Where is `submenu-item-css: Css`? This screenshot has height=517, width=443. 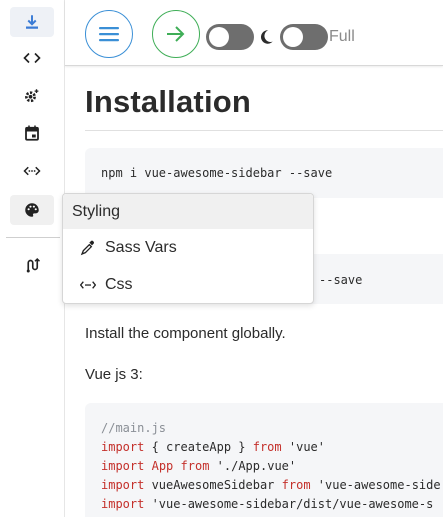 submenu-item-css: Css is located at coordinates (188, 285).